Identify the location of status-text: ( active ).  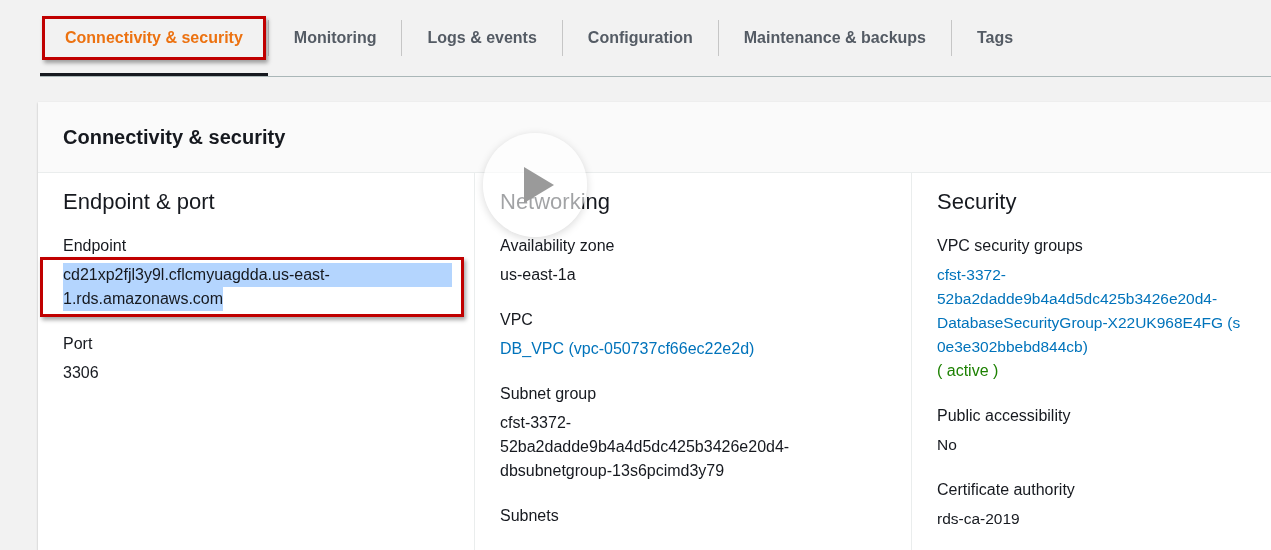
(968, 371).